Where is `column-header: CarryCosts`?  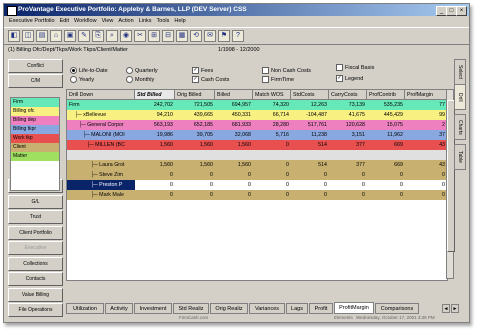
column-header: CarryCosts is located at coordinates (348, 95).